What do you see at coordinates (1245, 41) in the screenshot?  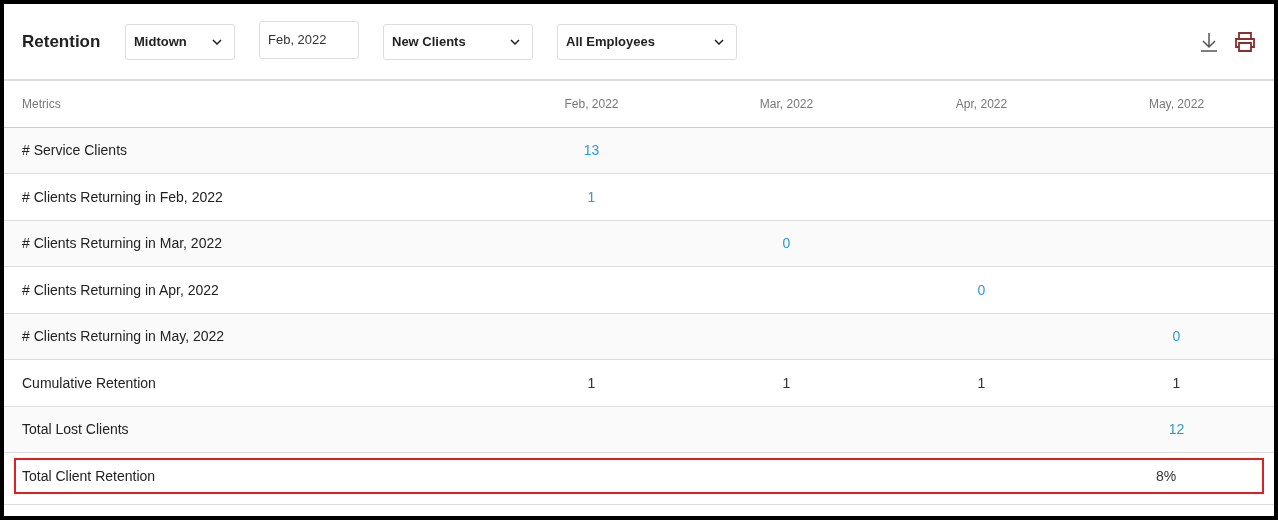 I see `print-icon` at bounding box center [1245, 41].